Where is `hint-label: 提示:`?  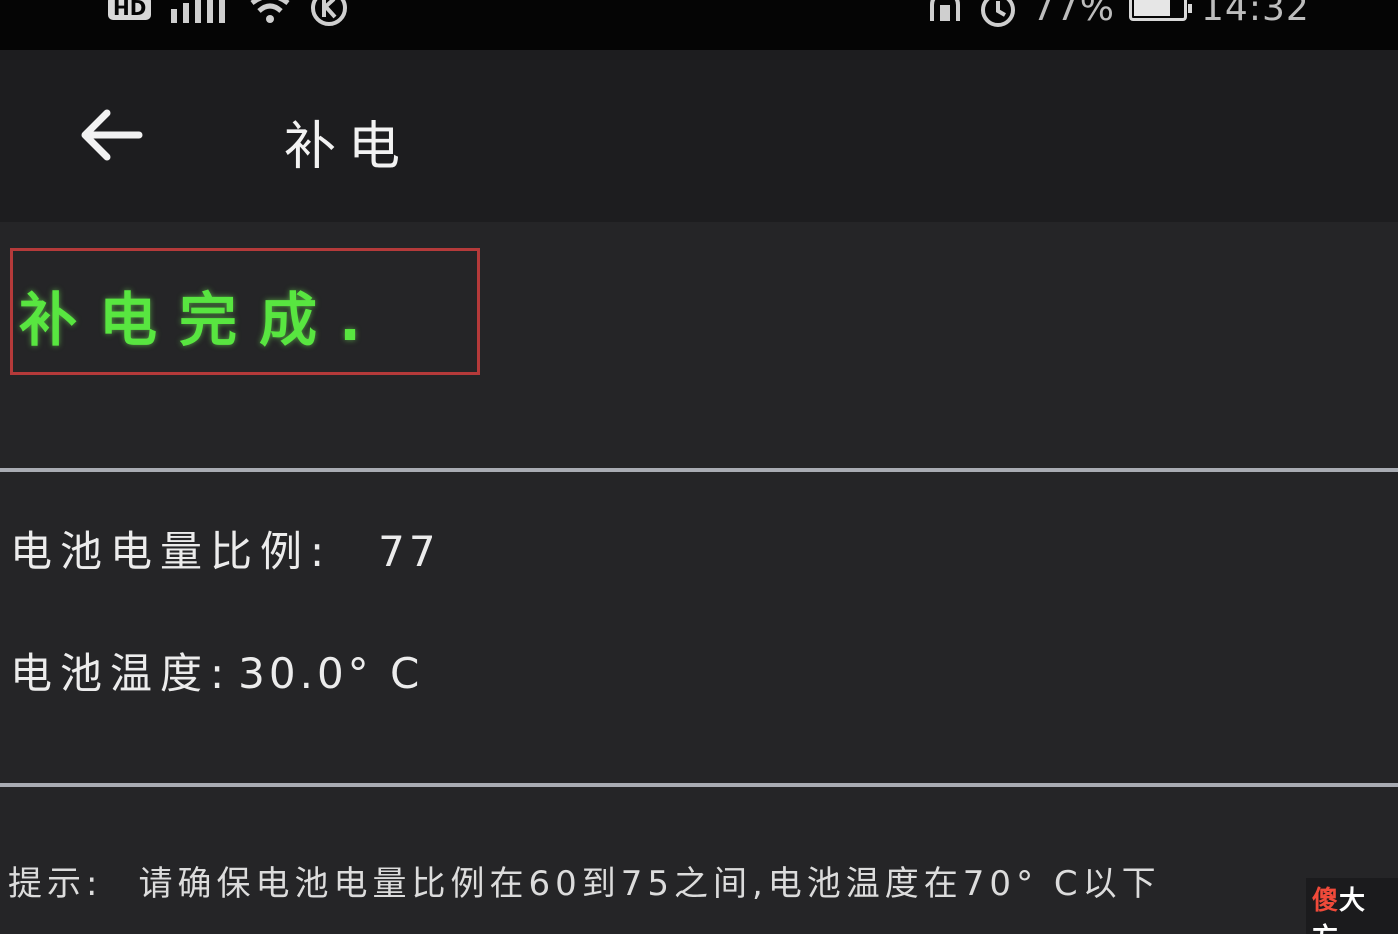 hint-label: 提示: is located at coordinates (55, 884).